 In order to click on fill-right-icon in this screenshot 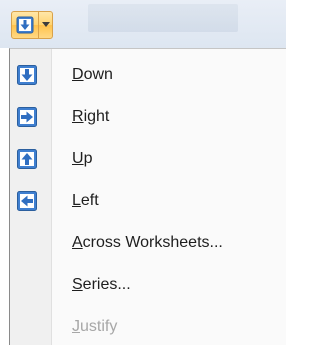, I will do `click(27, 117)`.